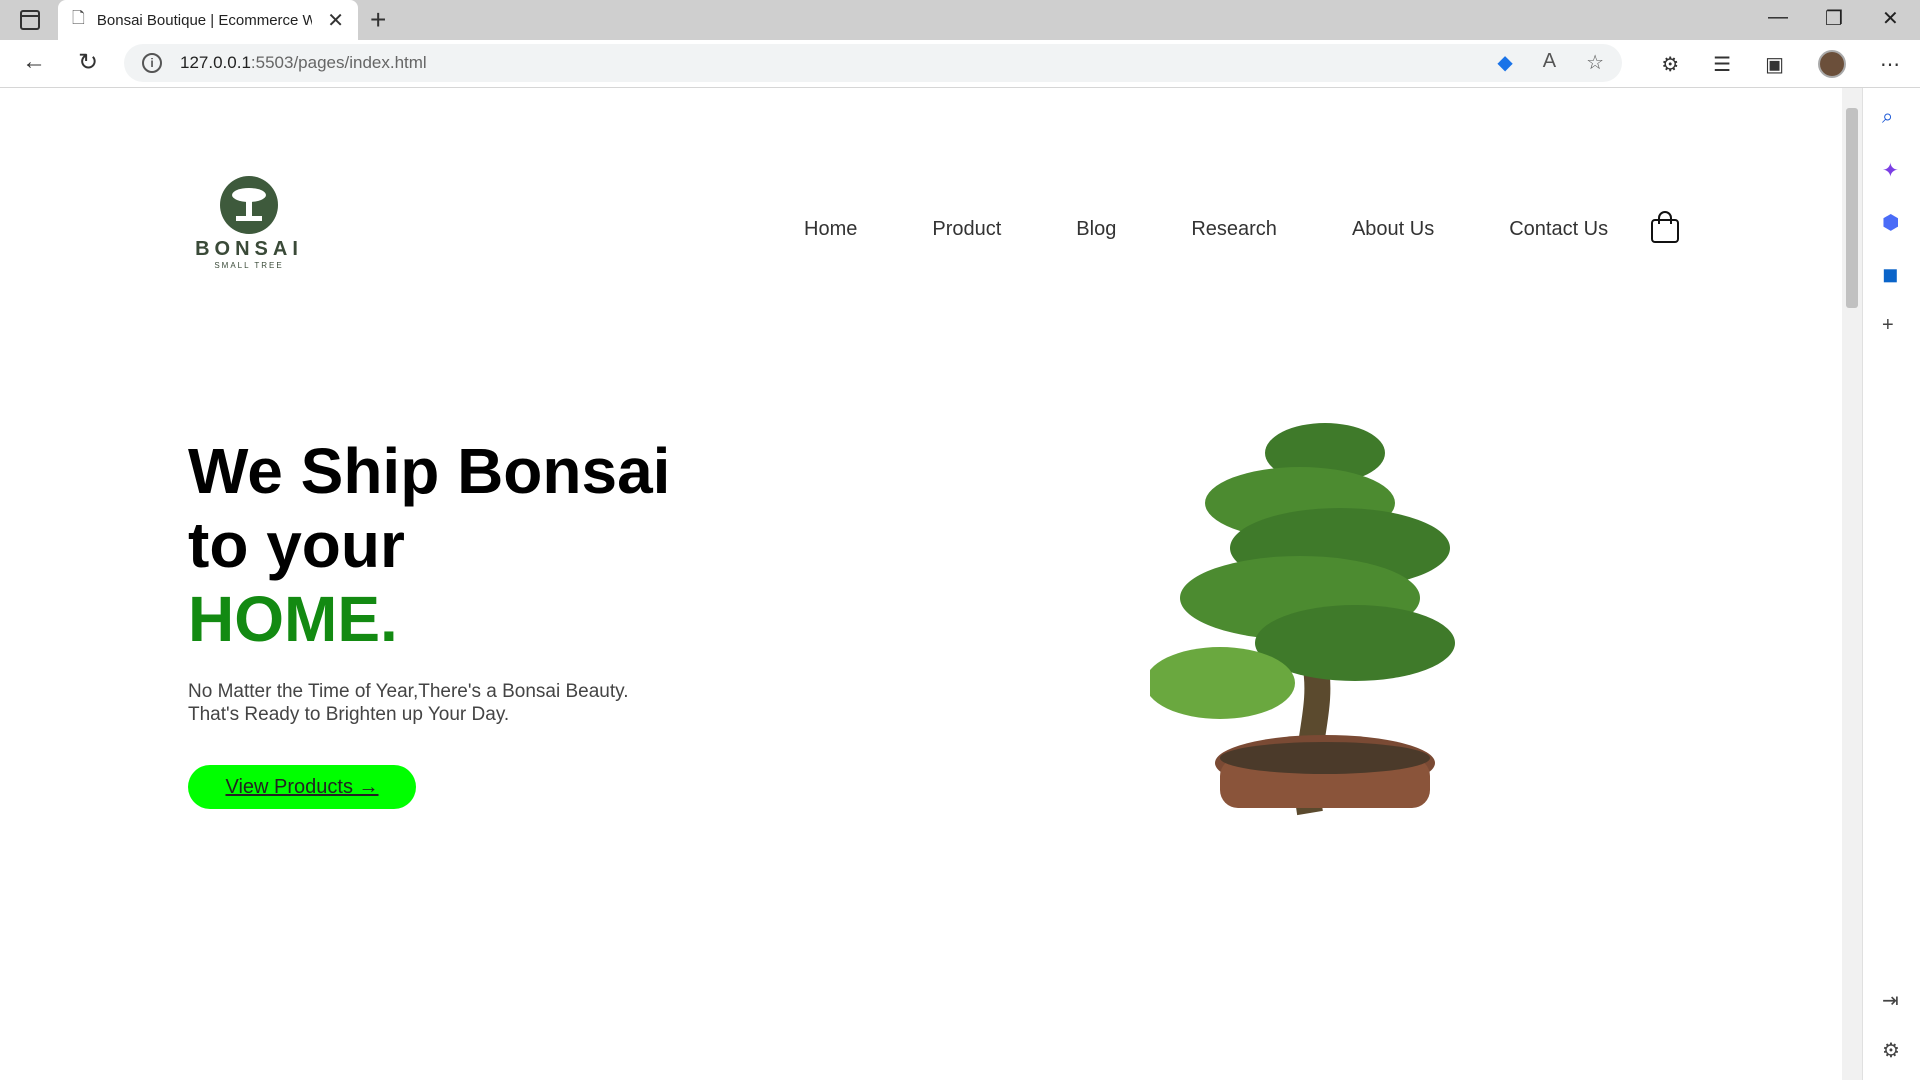 This screenshot has height=1080, width=1920. I want to click on nav-contact-us: Contact Us, so click(1558, 229).